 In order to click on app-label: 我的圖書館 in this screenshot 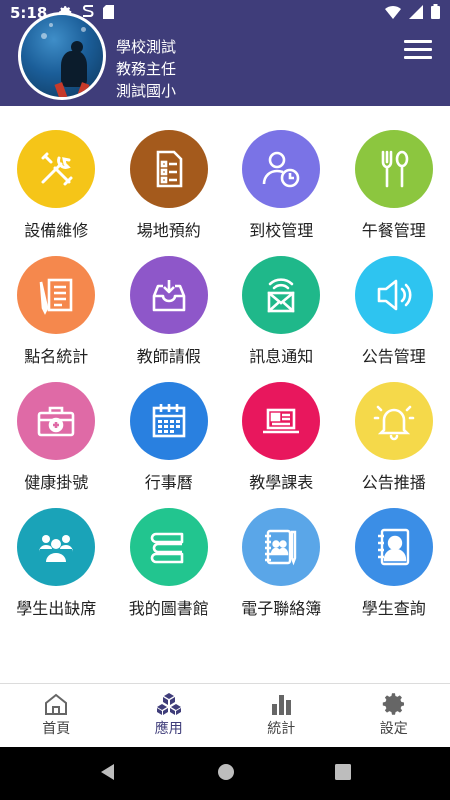, I will do `click(168, 608)`.